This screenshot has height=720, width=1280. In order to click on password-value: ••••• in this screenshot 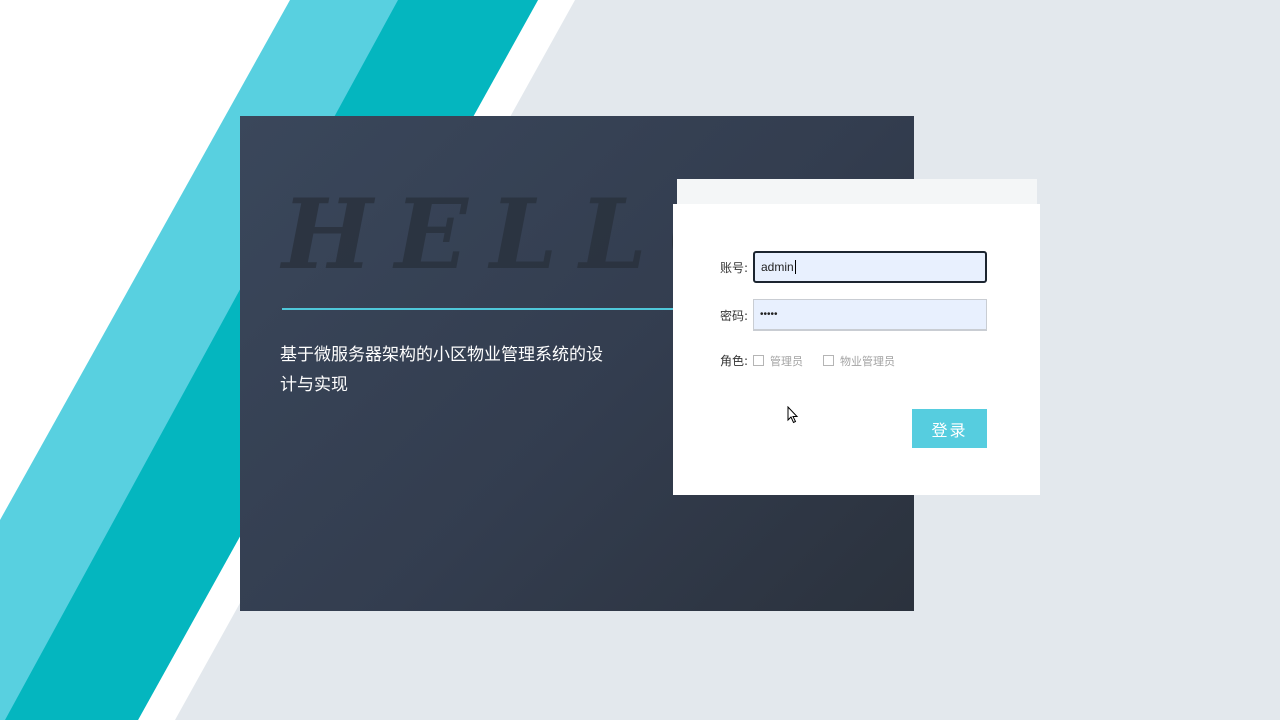, I will do `click(769, 314)`.